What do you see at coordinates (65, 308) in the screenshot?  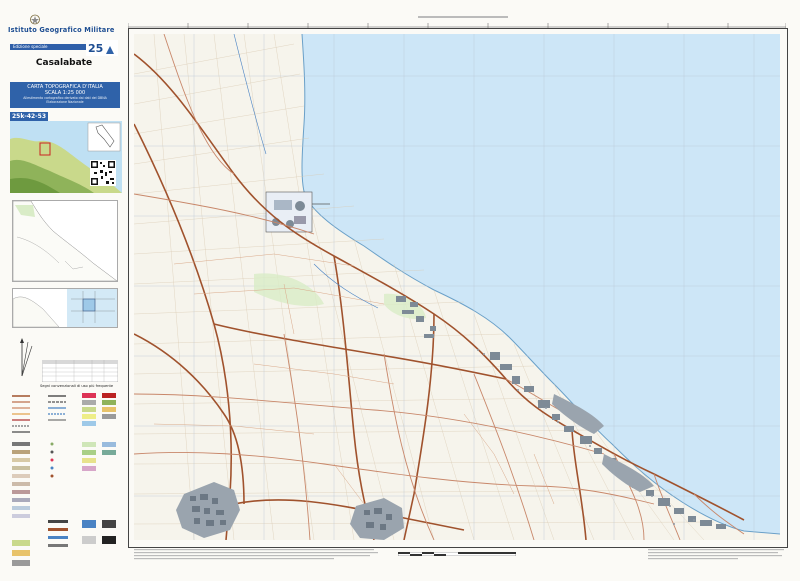 I see `sheet-index-inset` at bounding box center [65, 308].